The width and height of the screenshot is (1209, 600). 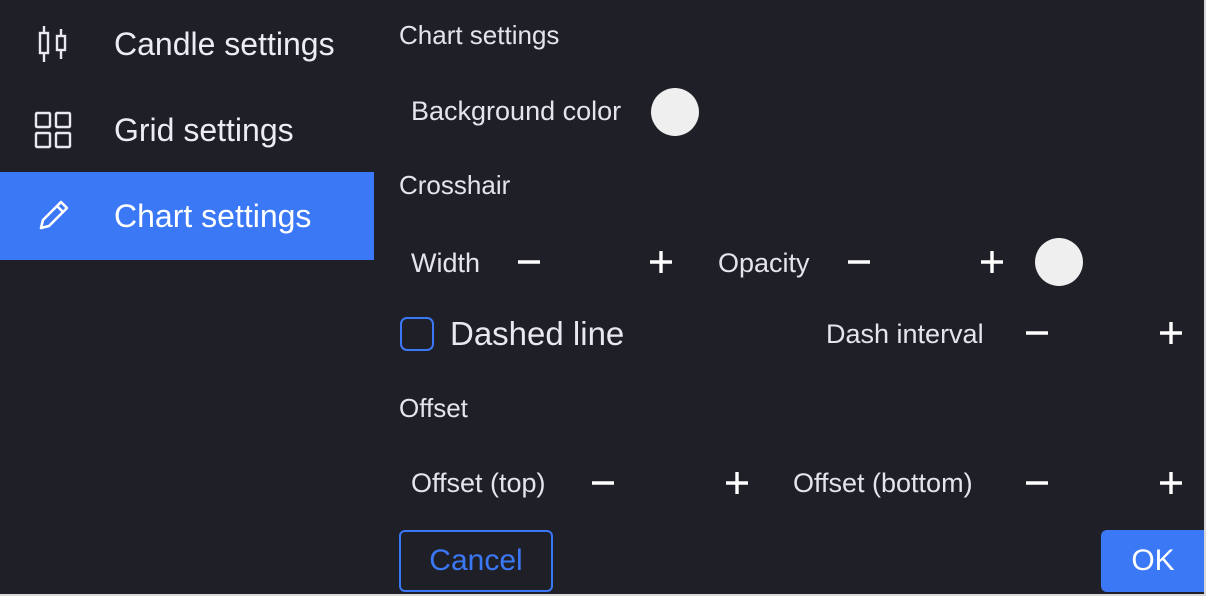 I want to click on sidebar-item-label: Candle settings, so click(x=224, y=43).